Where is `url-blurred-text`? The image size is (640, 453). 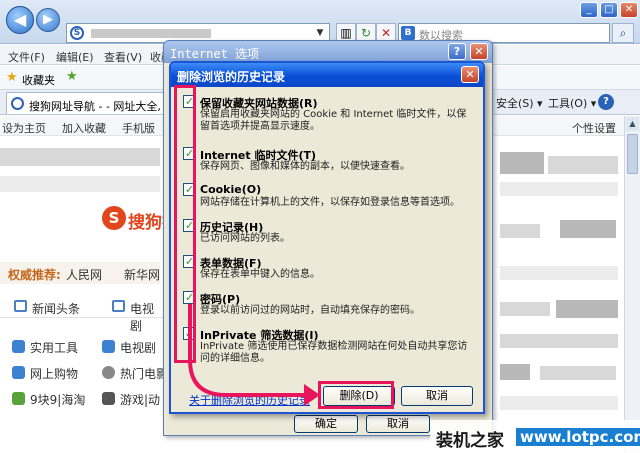
url-blurred-text is located at coordinates (151, 33).